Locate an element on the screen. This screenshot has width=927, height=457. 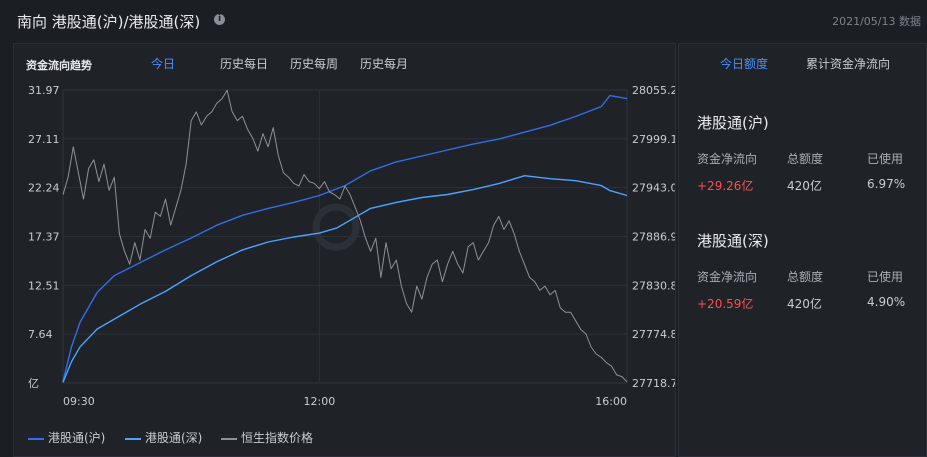
tab-today-quota: 今日额度 is located at coordinates (744, 63).